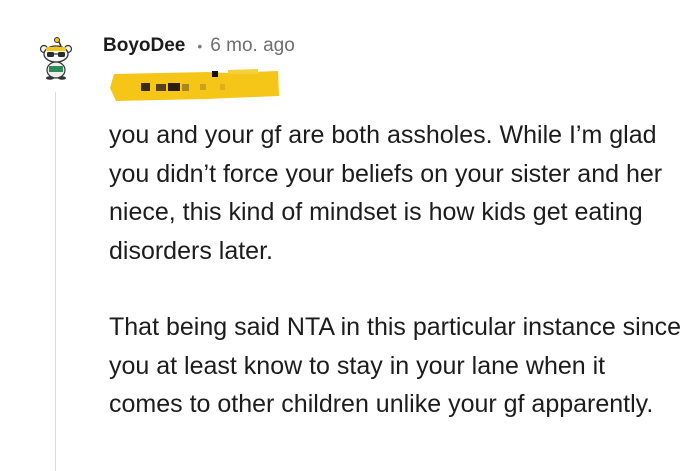 Image resolution: width=700 pixels, height=471 pixels. Describe the element at coordinates (55, 281) in the screenshot. I see `thread-line` at that location.